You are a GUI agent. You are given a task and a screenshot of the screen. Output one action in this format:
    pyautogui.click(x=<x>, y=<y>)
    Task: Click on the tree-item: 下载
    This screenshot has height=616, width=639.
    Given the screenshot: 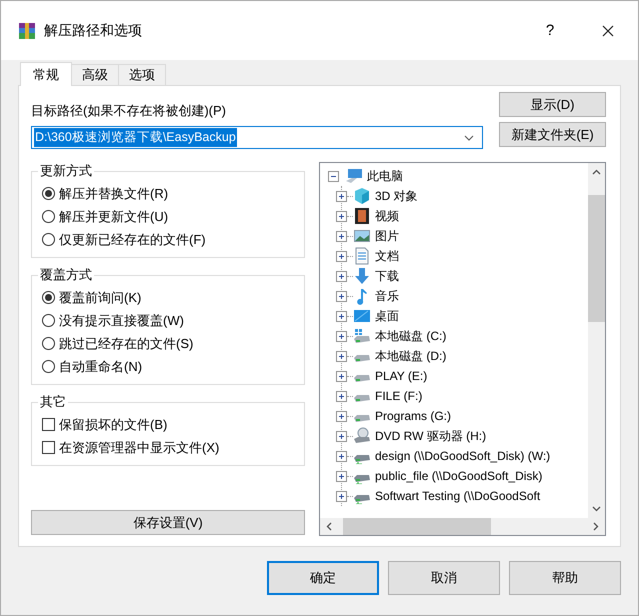 What is the action you would take?
    pyautogui.click(x=387, y=276)
    